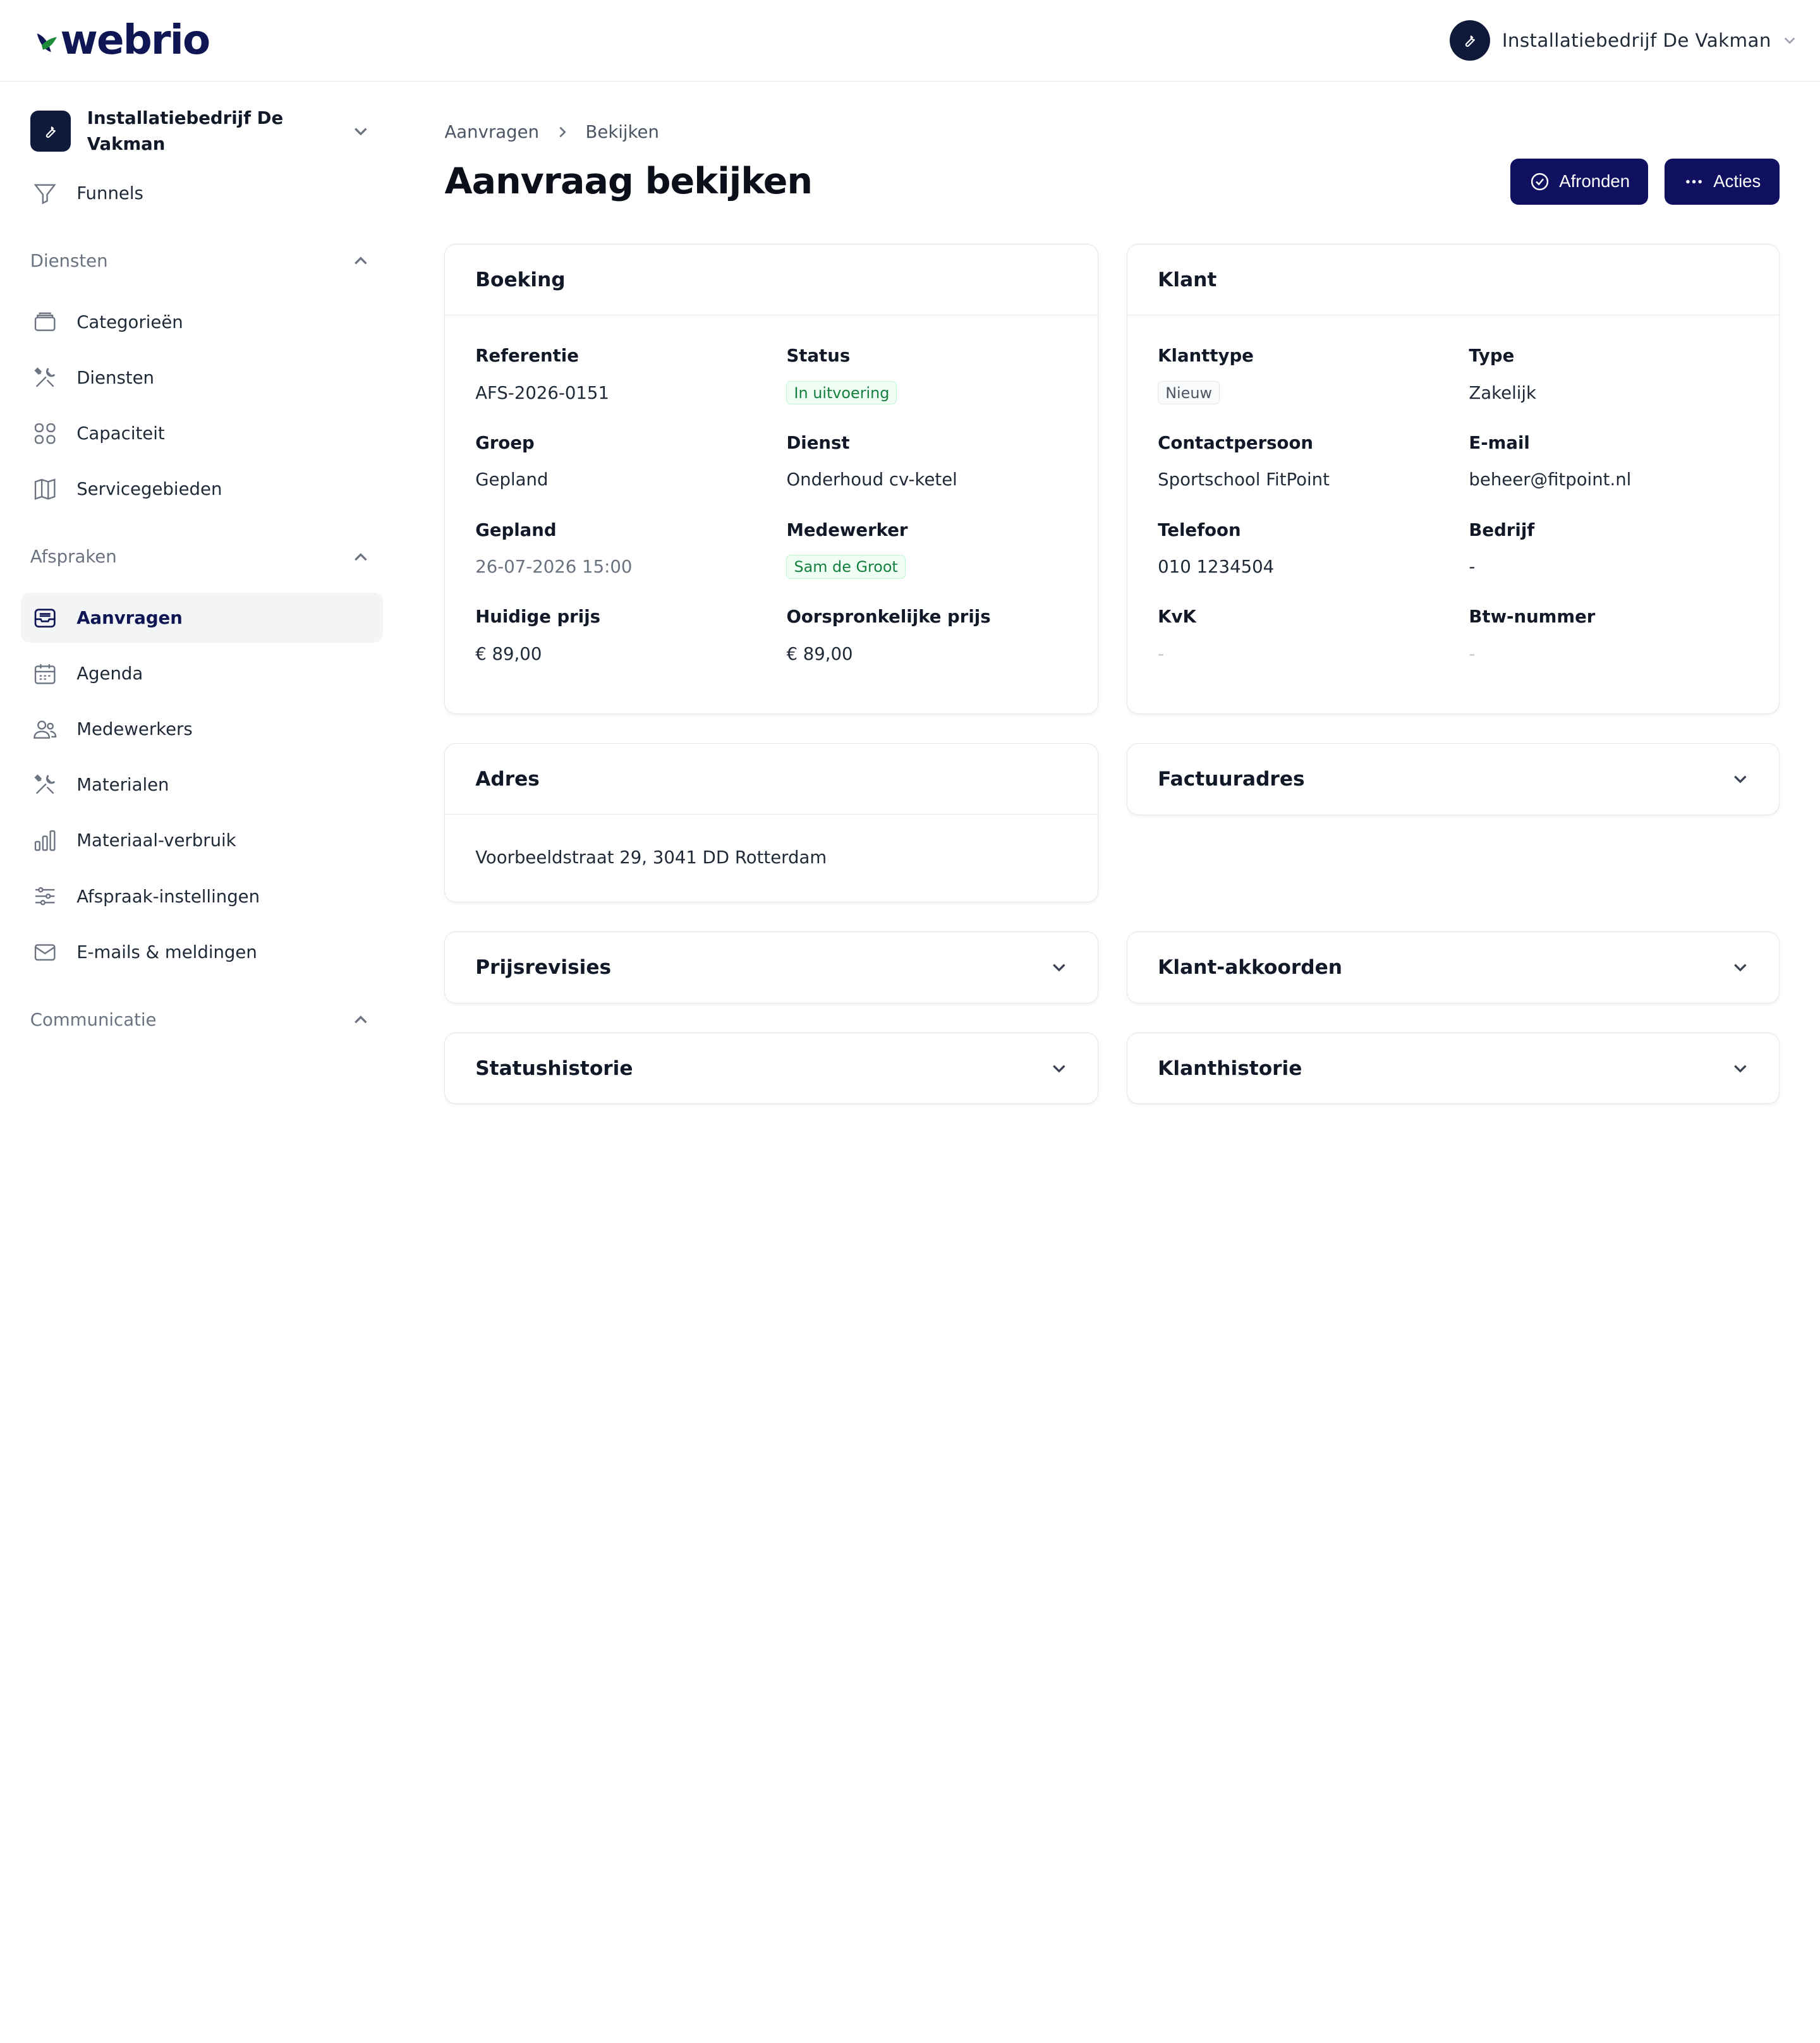  I want to click on sidebar-item-label: Agenda, so click(109, 674).